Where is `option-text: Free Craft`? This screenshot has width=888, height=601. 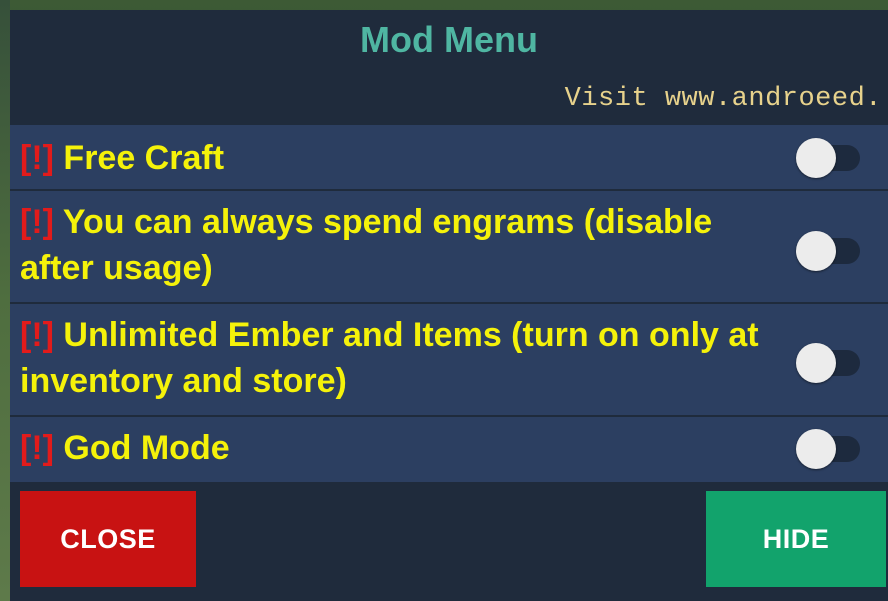
option-text: Free Craft is located at coordinates (144, 158).